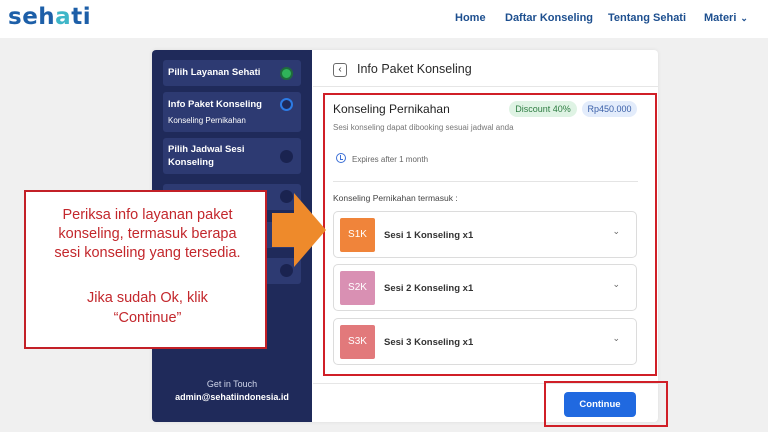 This screenshot has height=432, width=768. Describe the element at coordinates (414, 69) in the screenshot. I see `page-title: Info Paket Konseling` at that location.